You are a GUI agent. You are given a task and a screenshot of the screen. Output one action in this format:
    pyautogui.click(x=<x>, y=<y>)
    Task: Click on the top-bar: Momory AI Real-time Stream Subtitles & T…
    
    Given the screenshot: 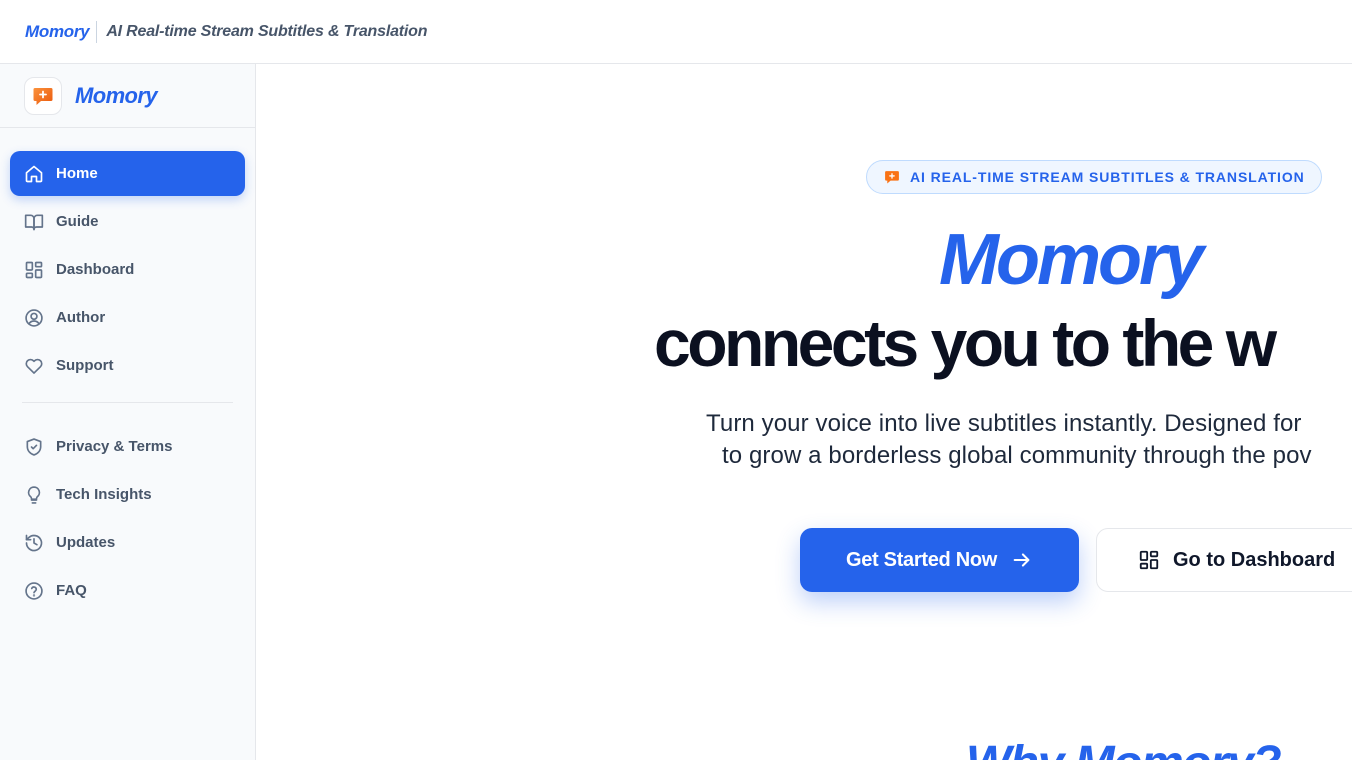 What is the action you would take?
    pyautogui.click(x=676, y=32)
    